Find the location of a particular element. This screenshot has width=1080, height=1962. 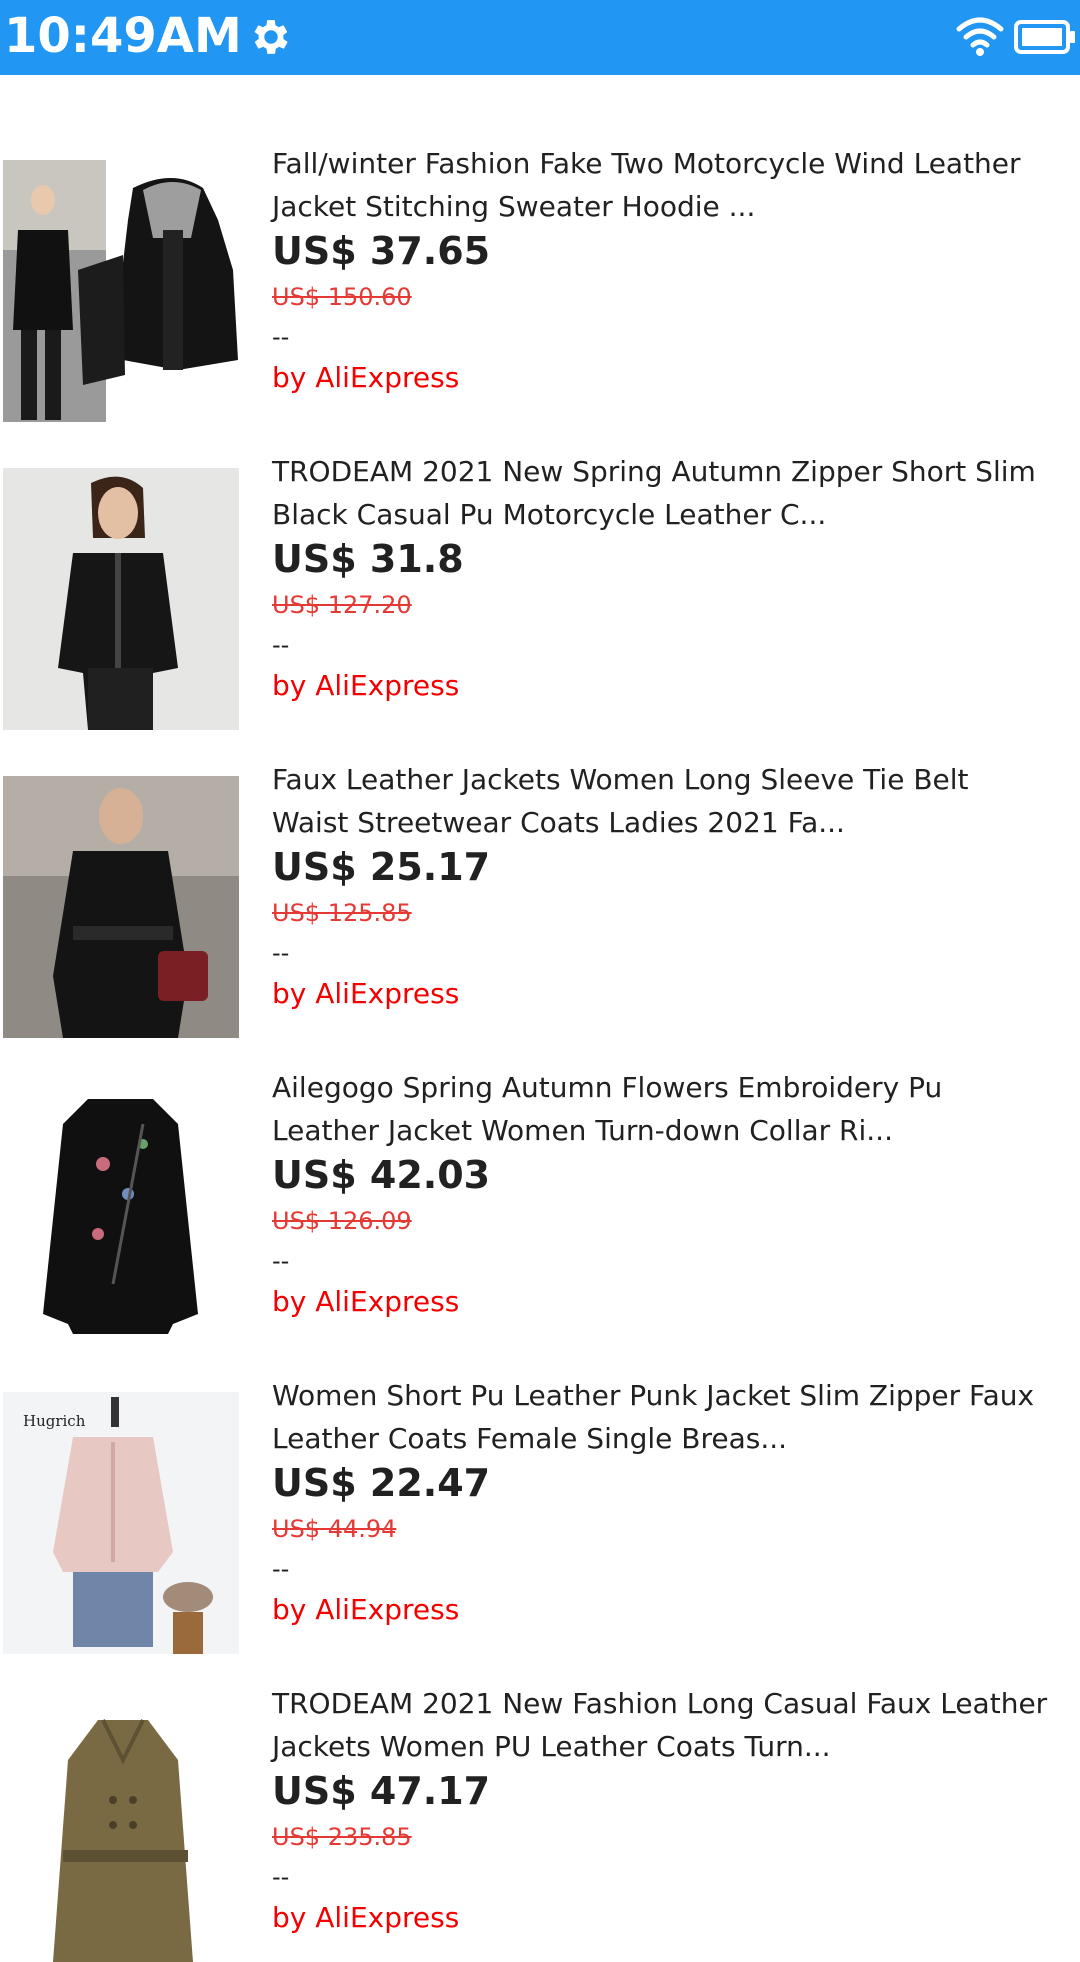

product-original-price: US$ 150.60 is located at coordinates (342, 297).